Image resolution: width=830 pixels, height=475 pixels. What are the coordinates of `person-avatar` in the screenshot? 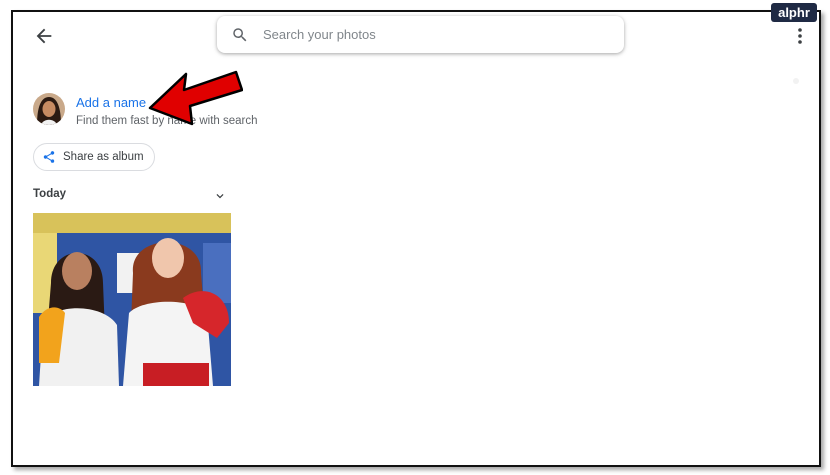 It's located at (49, 109).